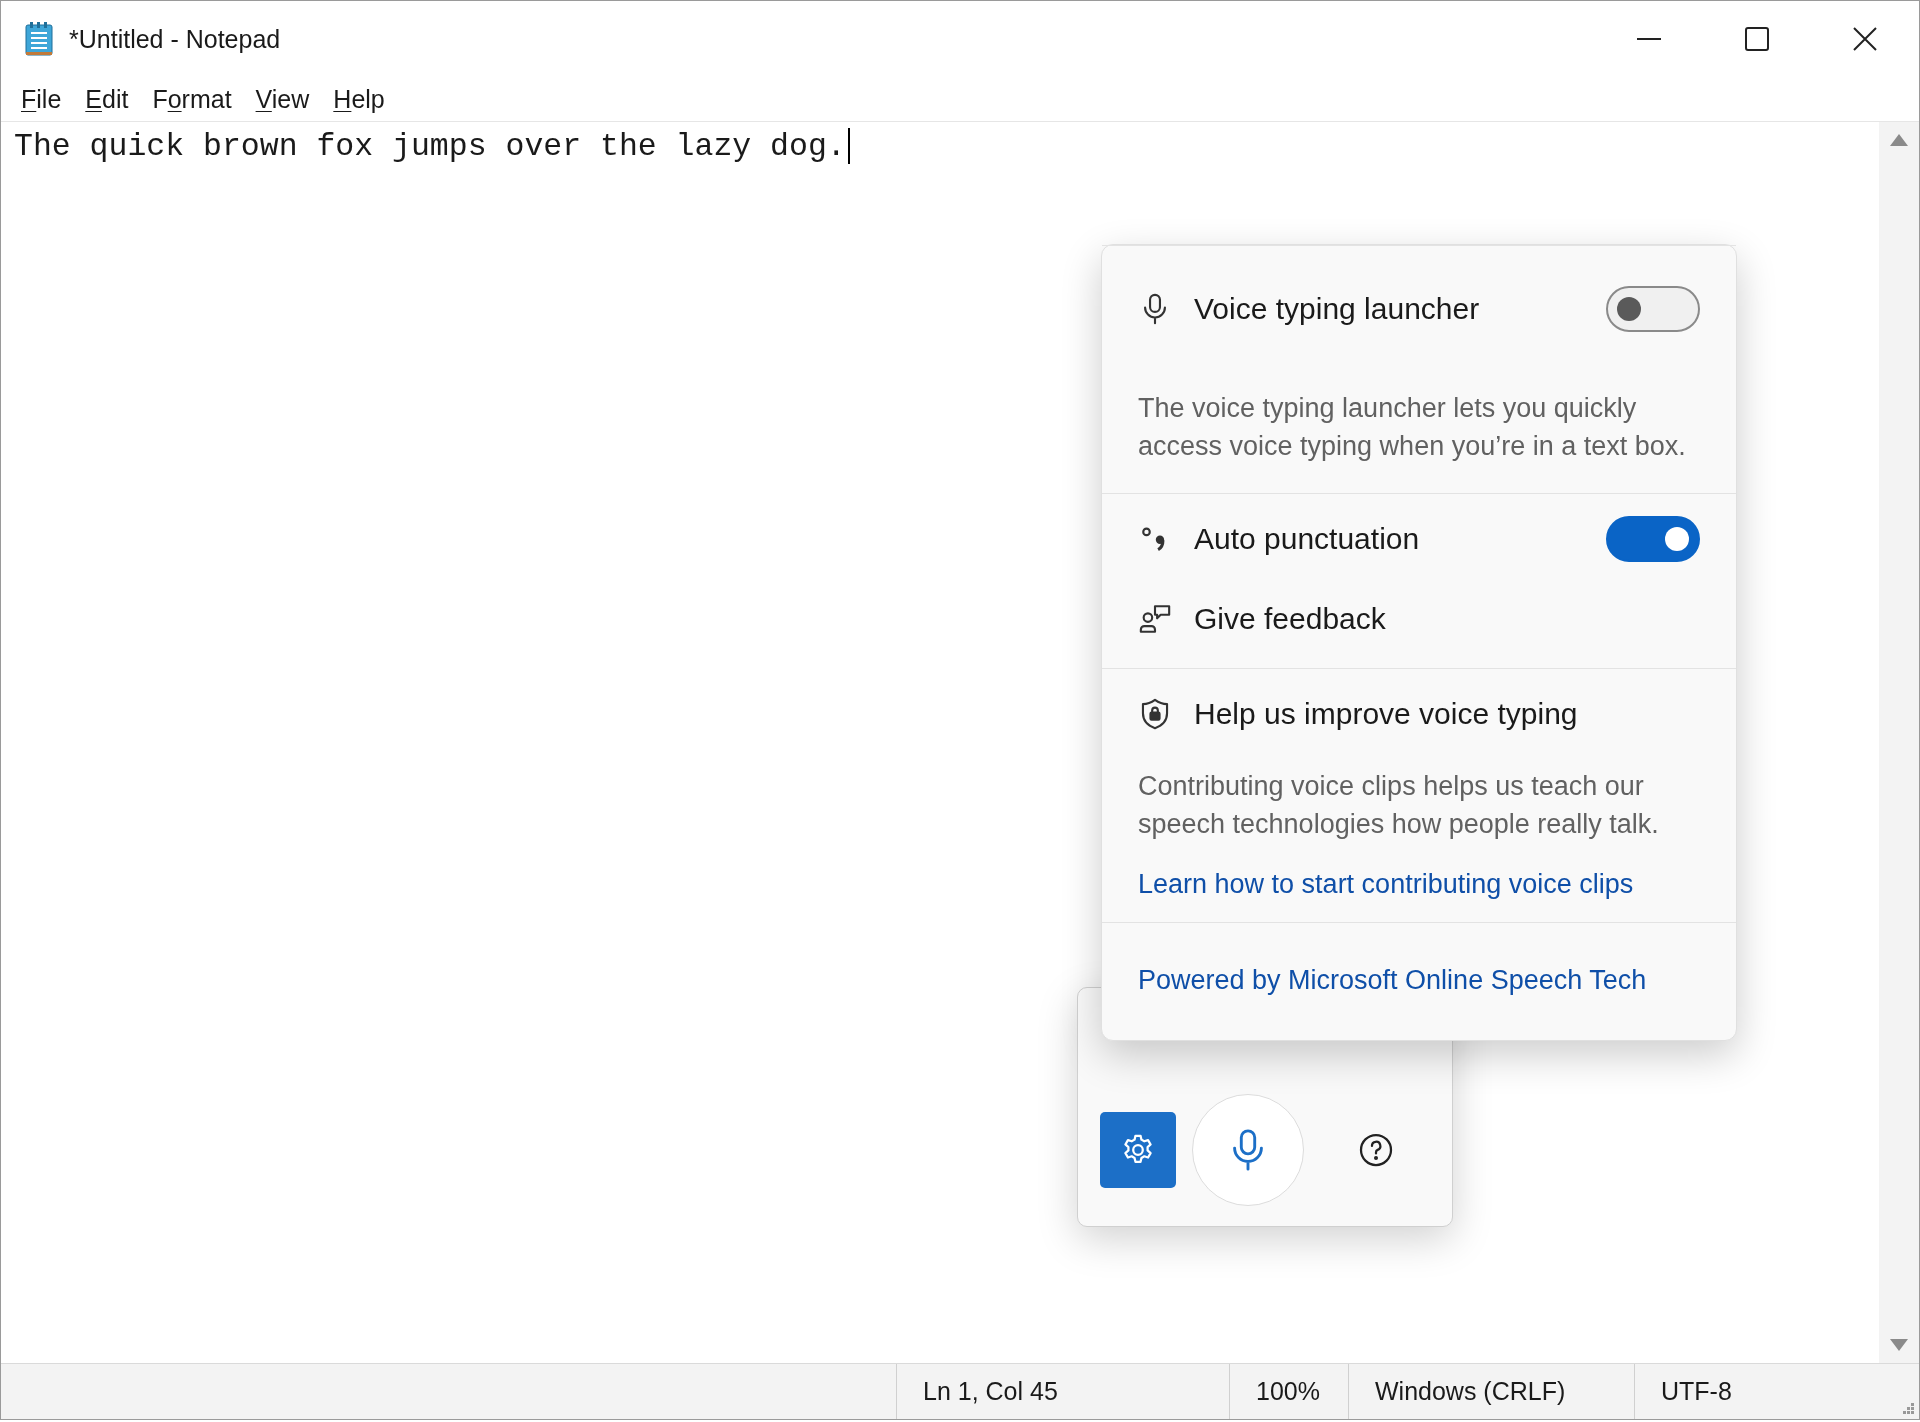 The image size is (1920, 1422). Describe the element at coordinates (1447, 619) in the screenshot. I see `feedback-item: Give feedback` at that location.